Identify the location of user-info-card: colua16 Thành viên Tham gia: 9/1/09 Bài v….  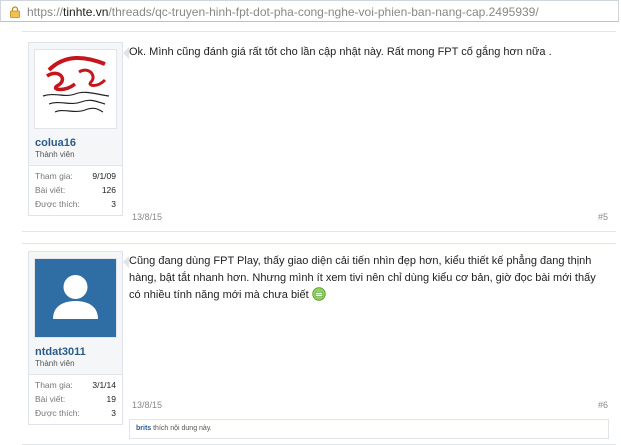
(75, 129).